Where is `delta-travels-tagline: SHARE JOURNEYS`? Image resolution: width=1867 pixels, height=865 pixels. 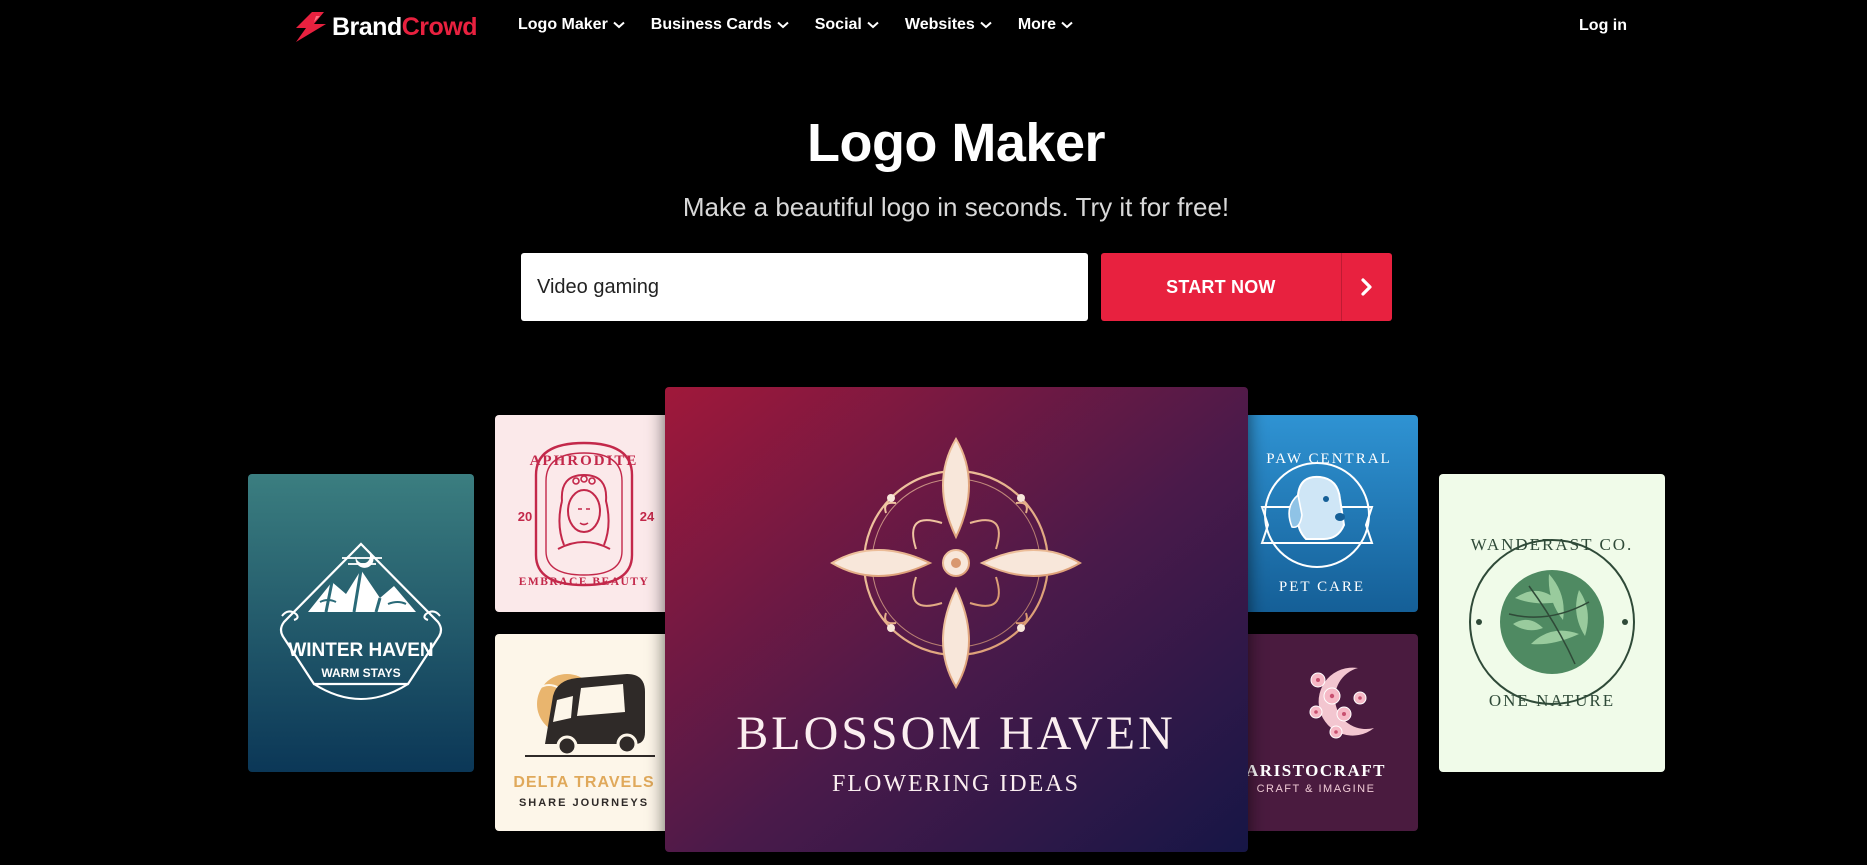 delta-travels-tagline: SHARE JOURNEYS is located at coordinates (584, 803).